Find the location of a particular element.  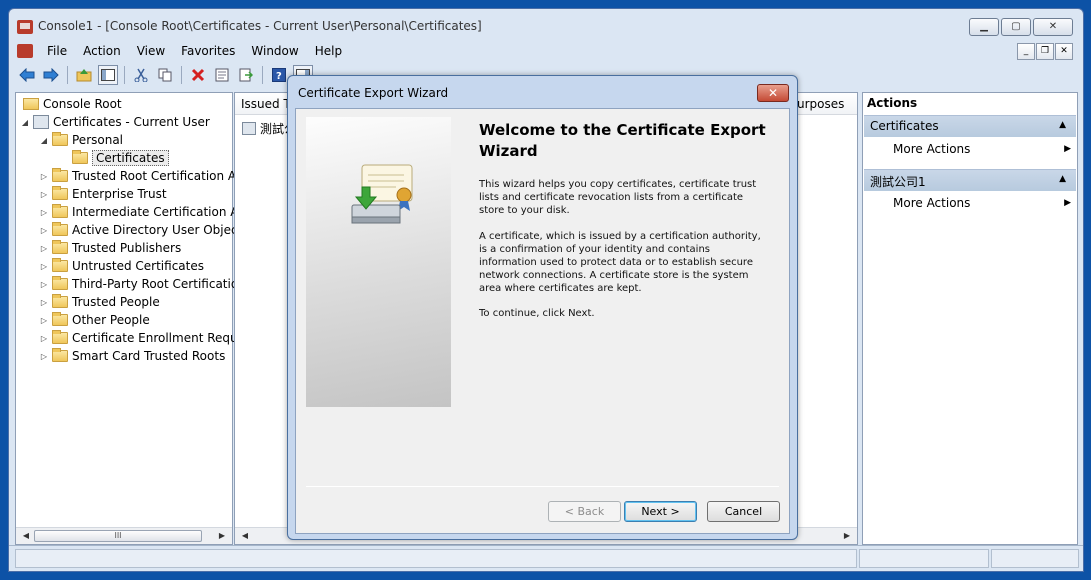

mdi-restore-button: ❐ is located at coordinates (1045, 51).